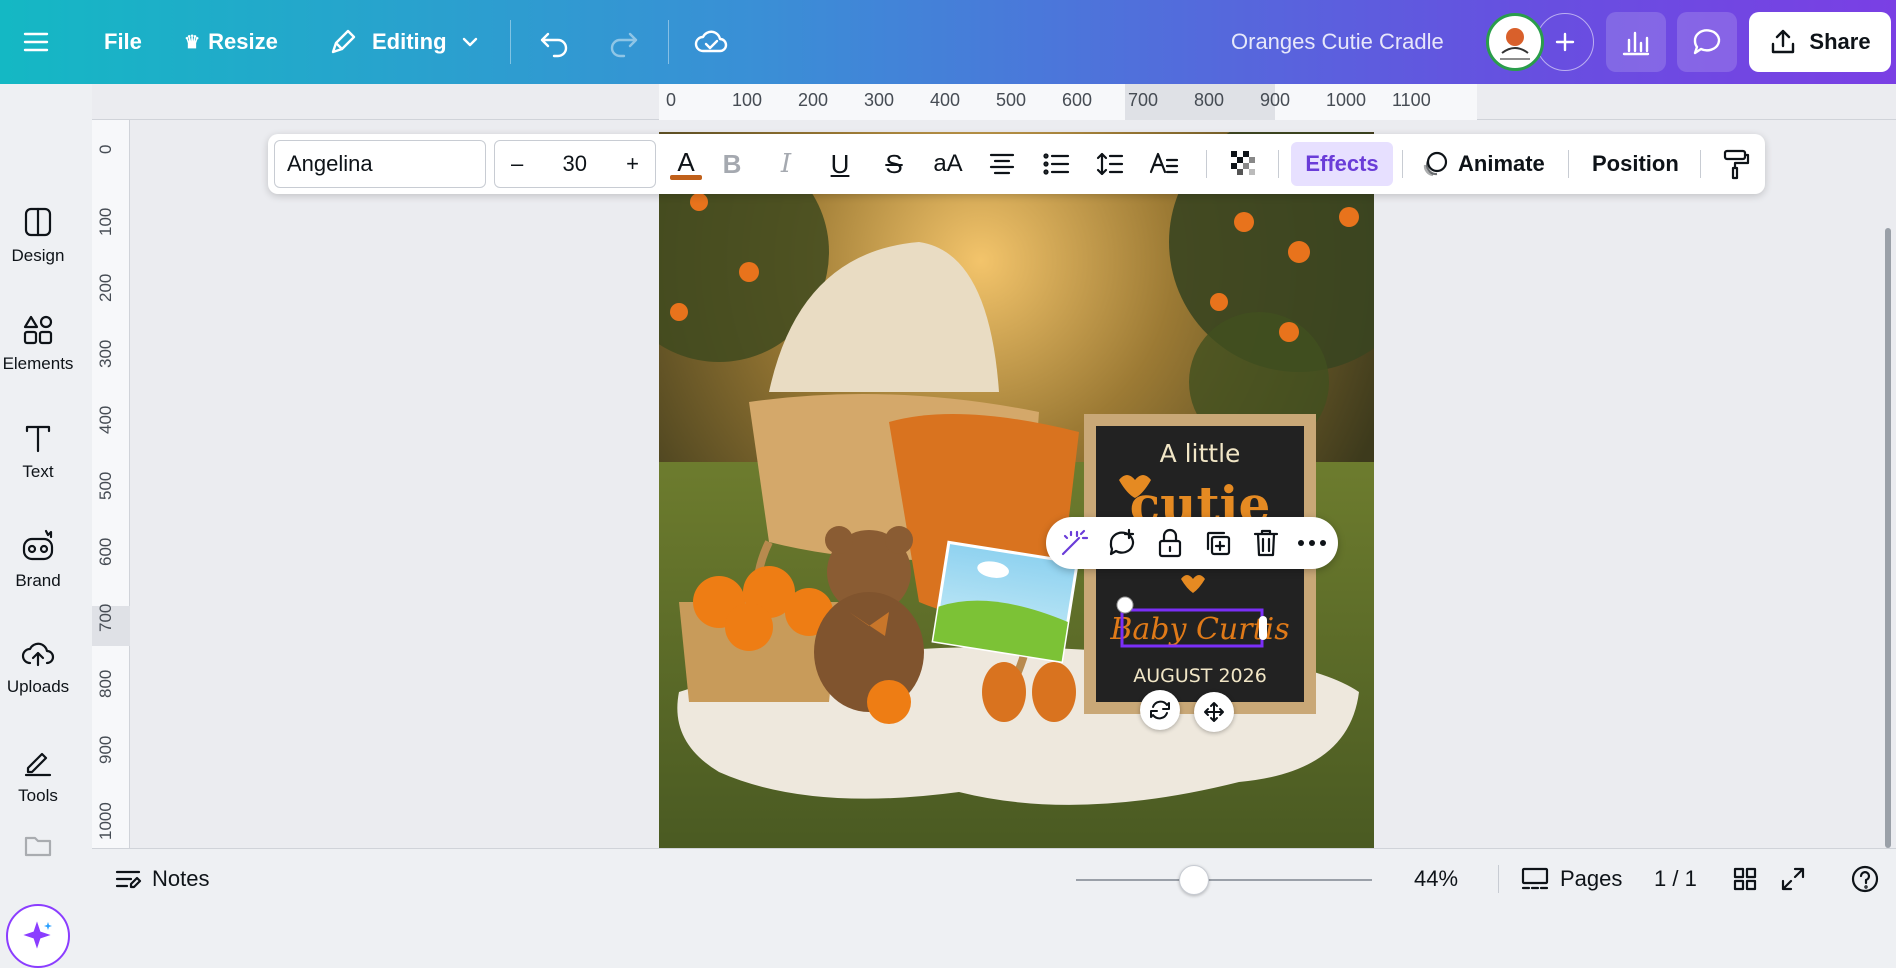  I want to click on hamburger-icon, so click(36, 42).